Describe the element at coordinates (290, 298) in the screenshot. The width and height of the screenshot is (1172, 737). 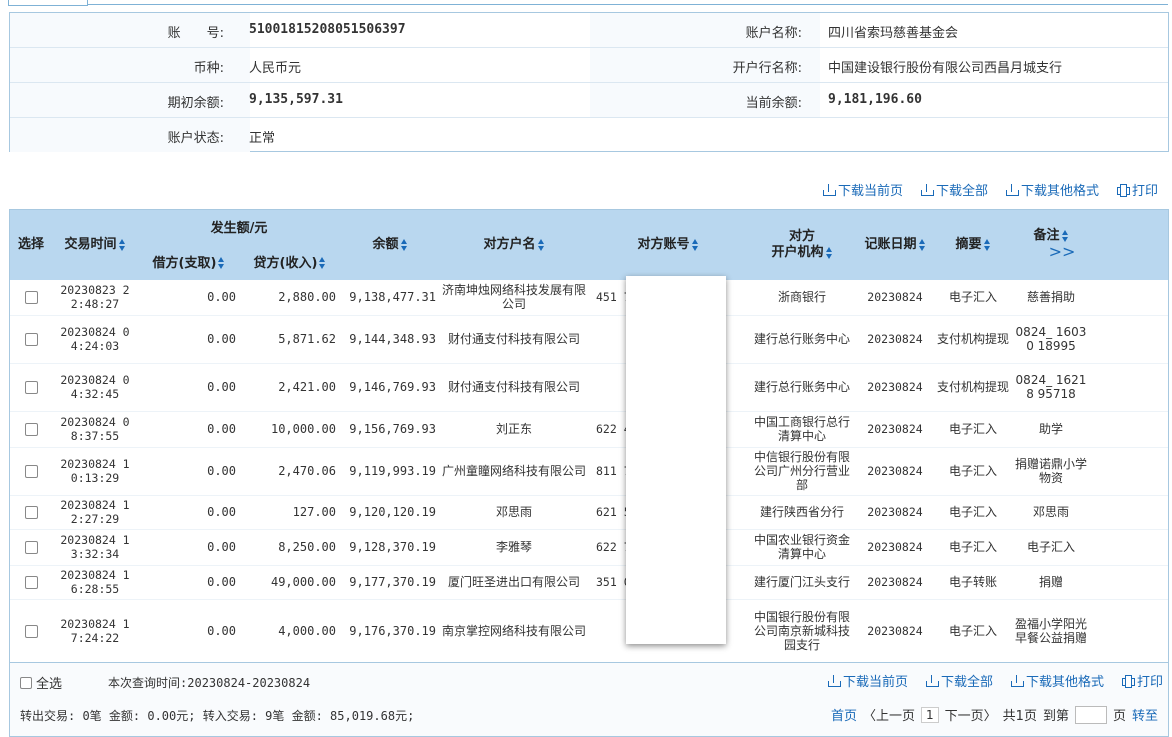
I see `row-credit: 2,880.00` at that location.